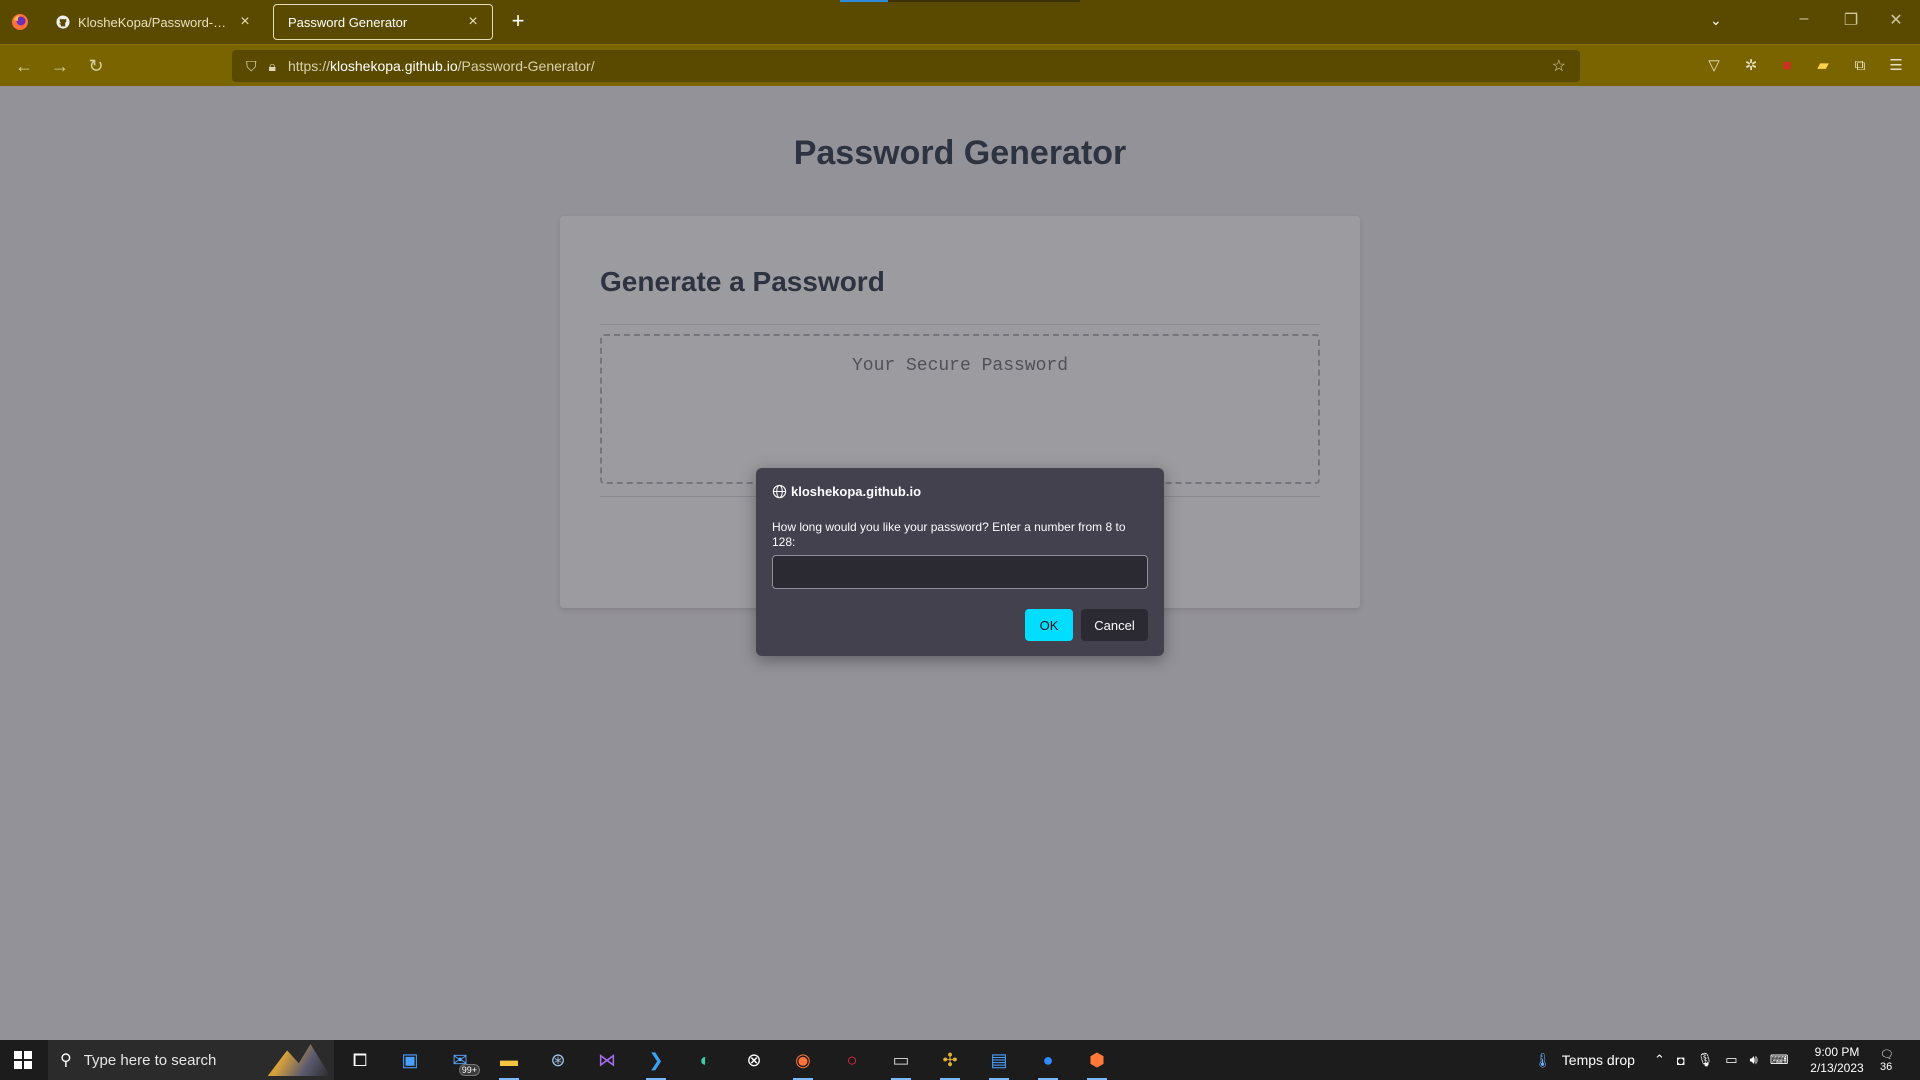 This screenshot has width=1920, height=1080. Describe the element at coordinates (984, 1) in the screenshot. I see `tabbar-accent-dark` at that location.